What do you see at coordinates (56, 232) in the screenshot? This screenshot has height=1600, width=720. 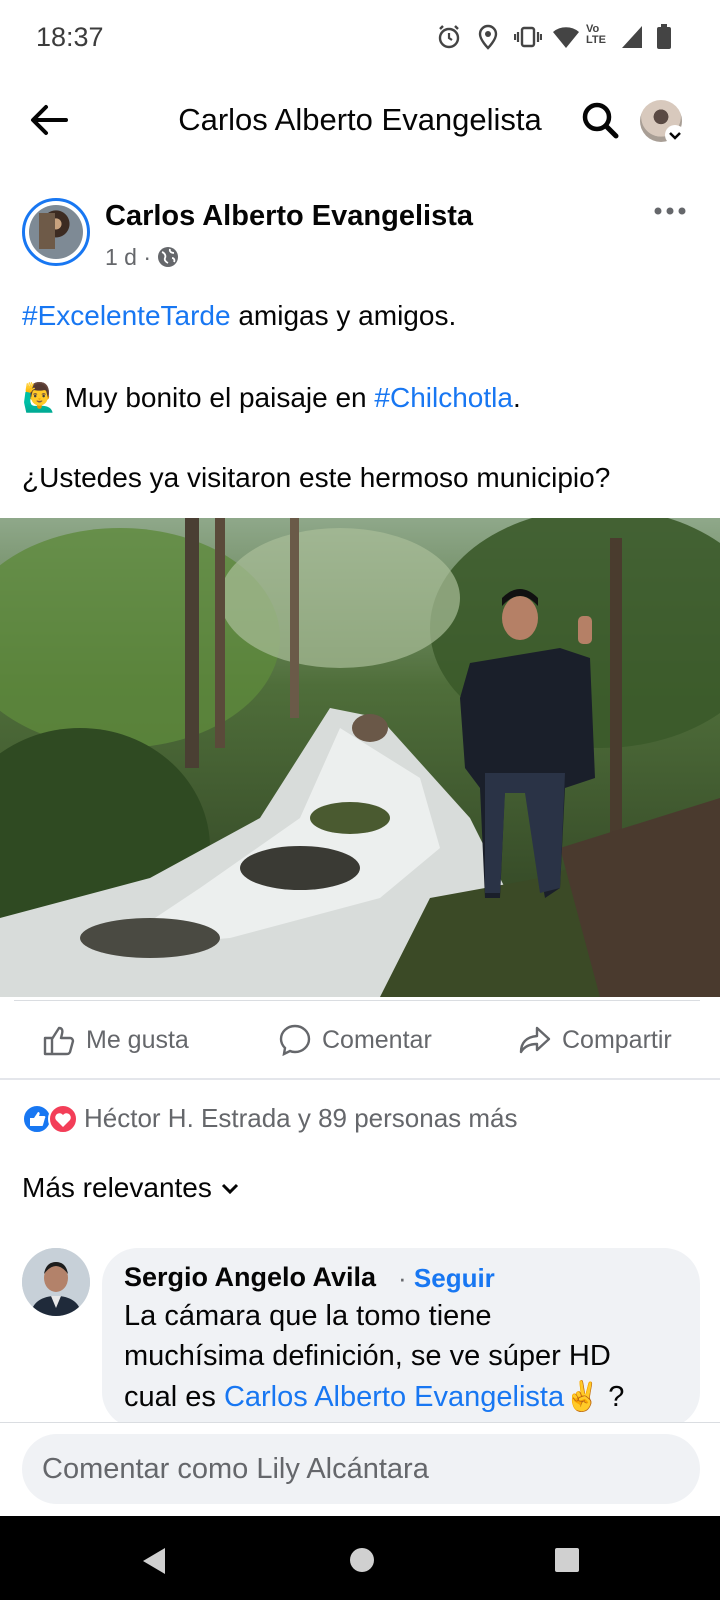 I see `author-avatar` at bounding box center [56, 232].